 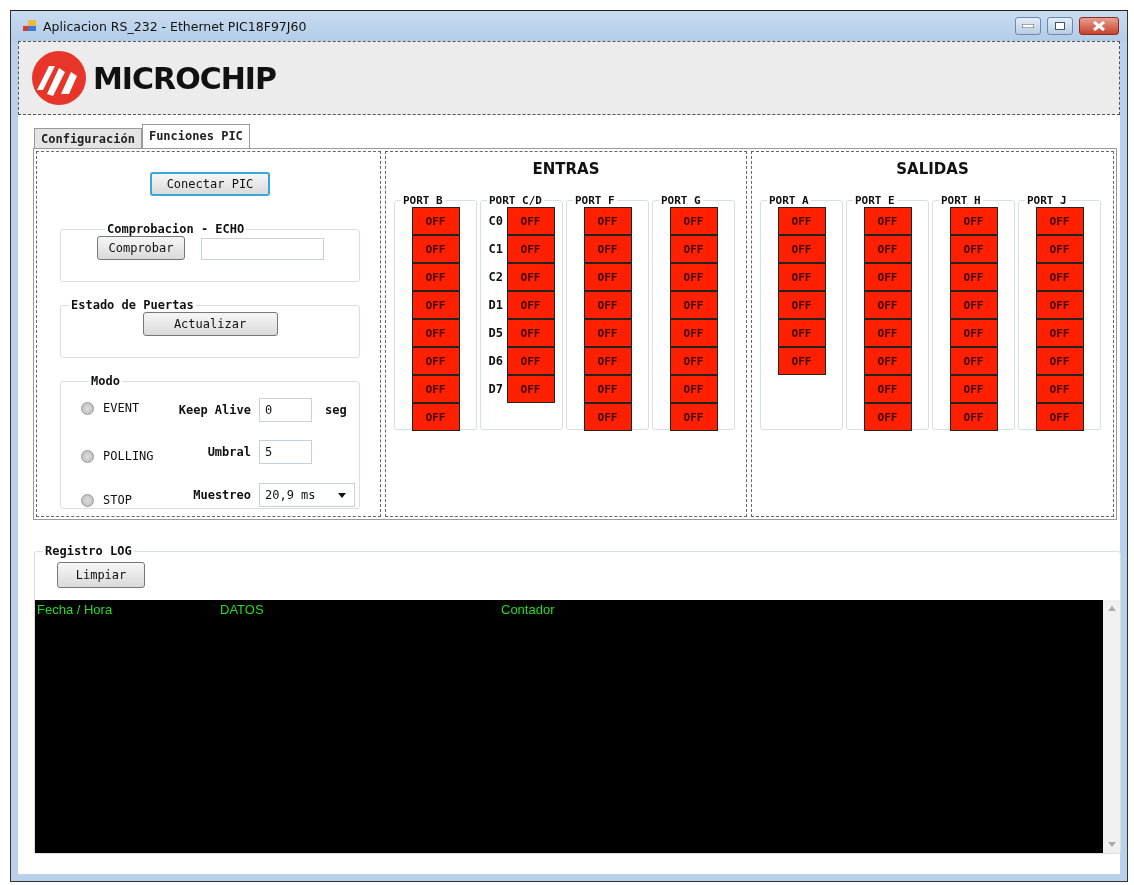 What do you see at coordinates (515, 200) in the screenshot?
I see `port-title: PORT C/D` at bounding box center [515, 200].